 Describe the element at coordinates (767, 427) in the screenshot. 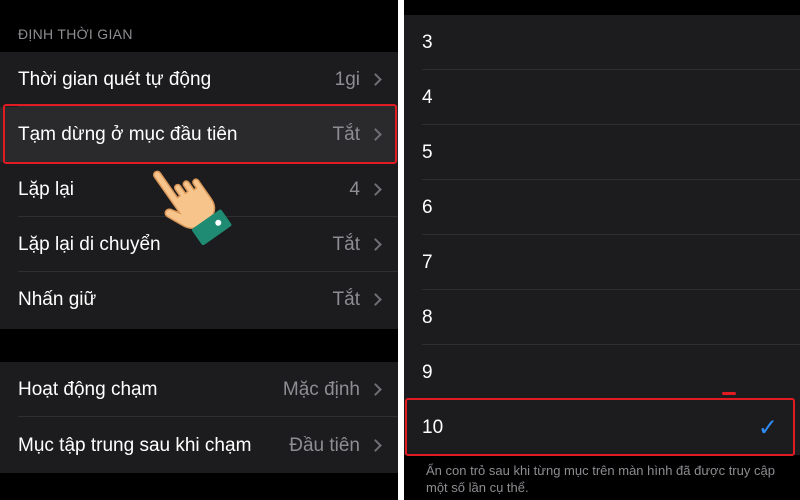

I see `checkmark-icon: ✓` at that location.